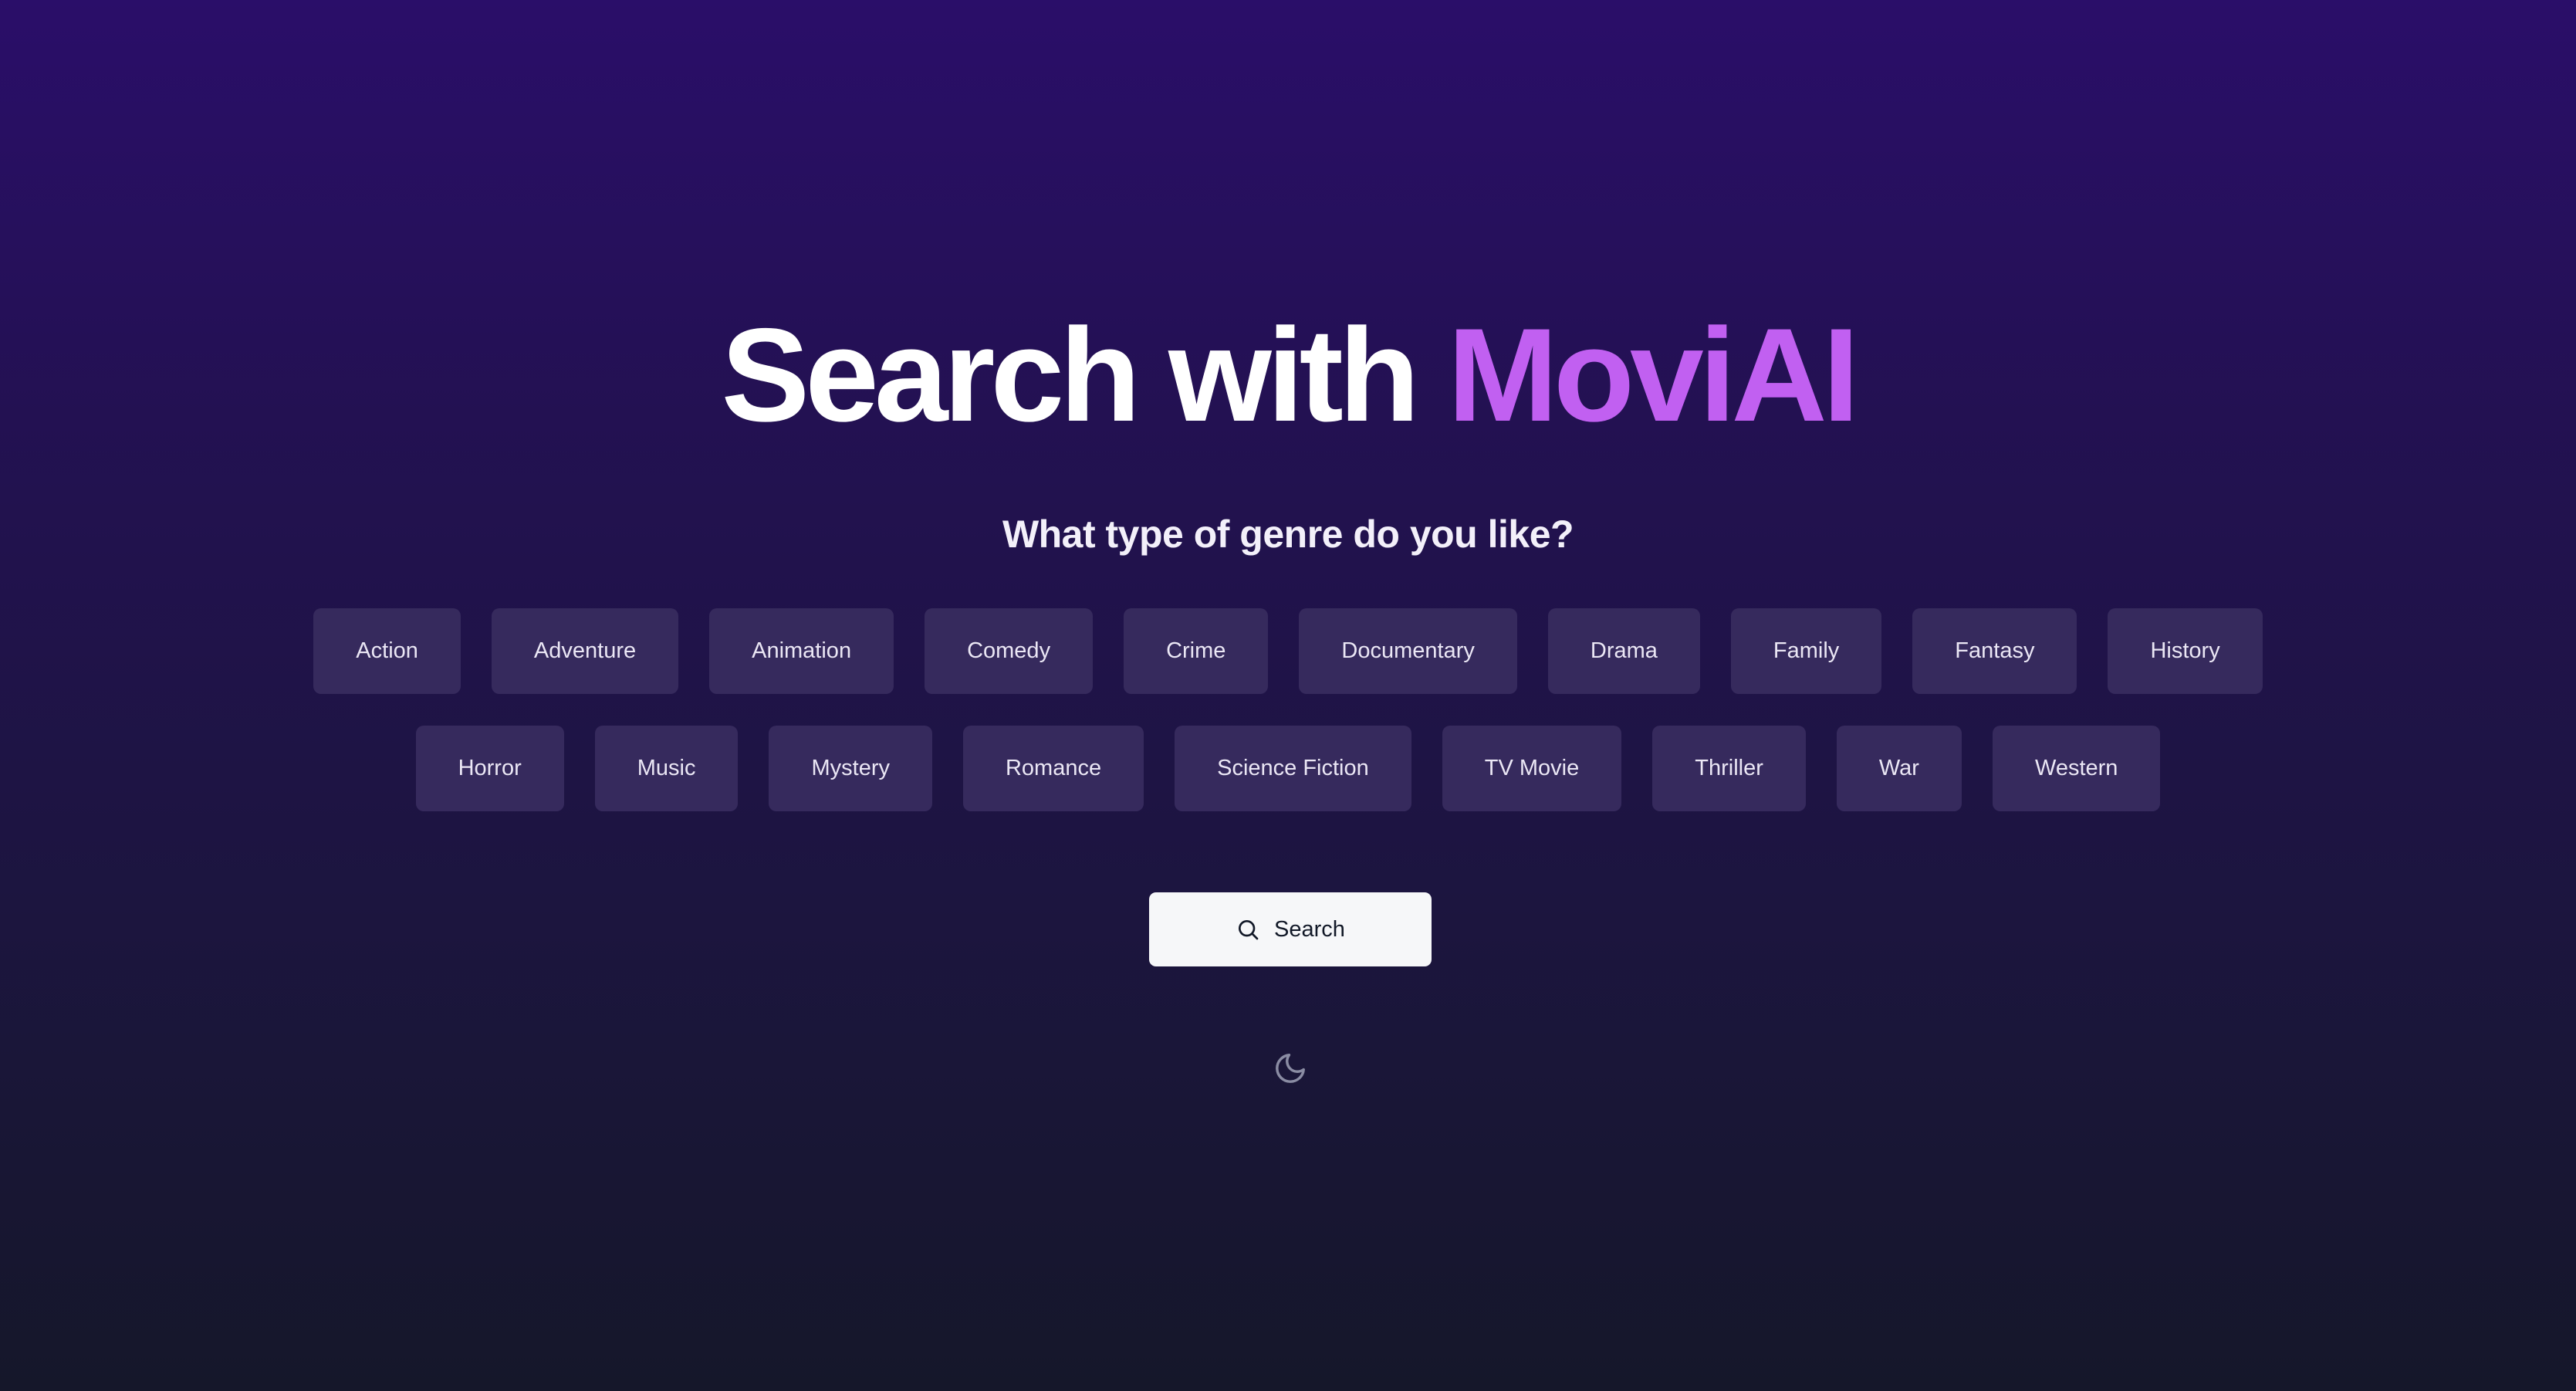  I want to click on genre-chip-action: Action, so click(387, 651).